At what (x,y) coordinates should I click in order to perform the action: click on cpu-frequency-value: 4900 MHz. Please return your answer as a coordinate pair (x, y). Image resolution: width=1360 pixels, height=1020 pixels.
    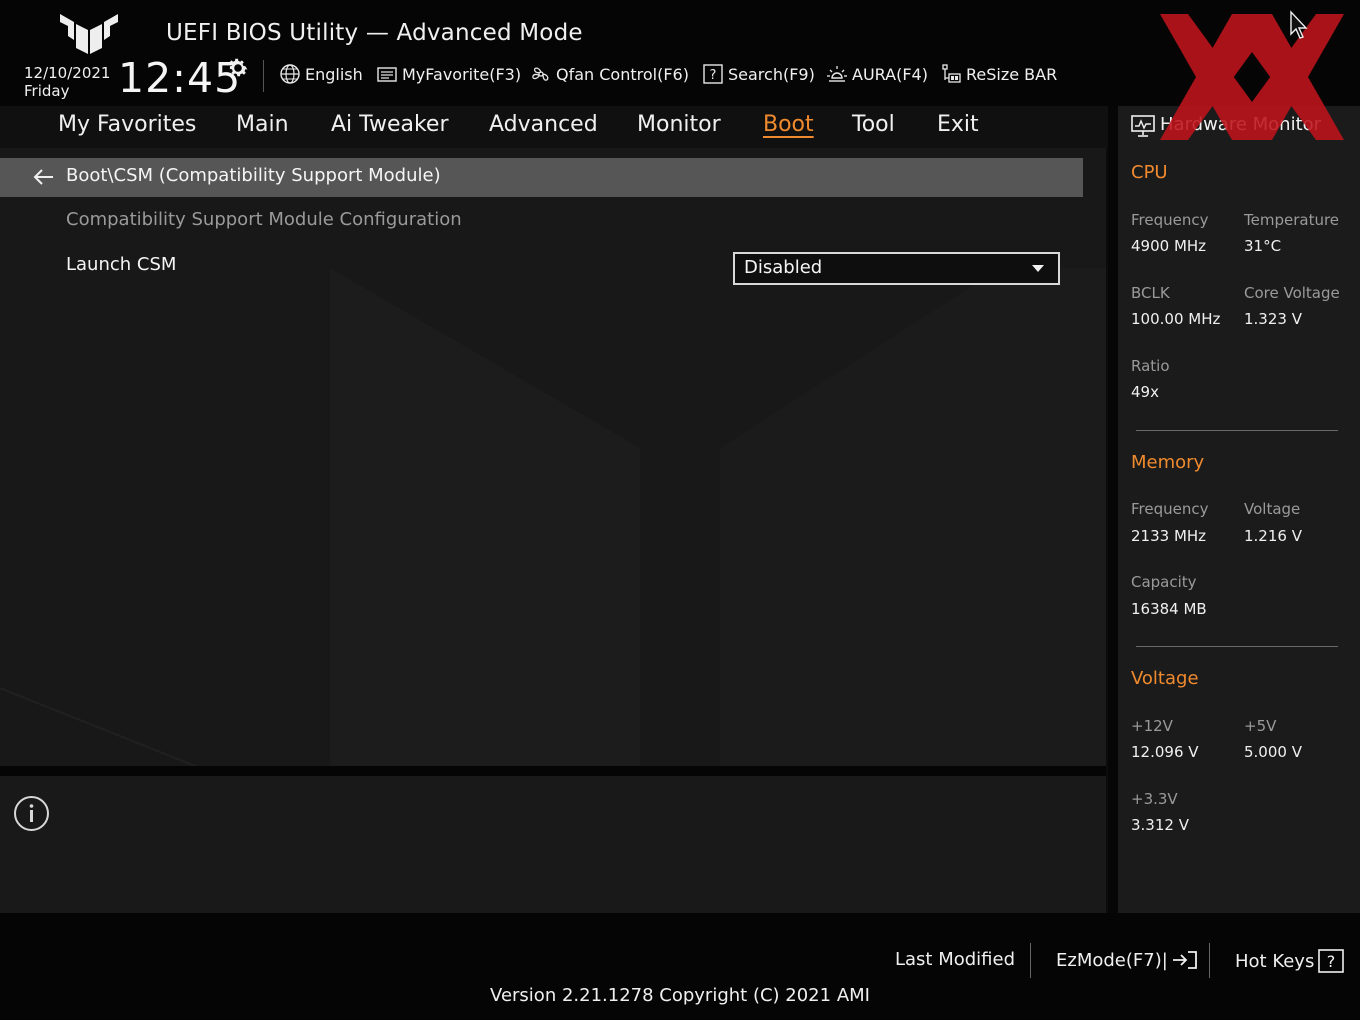
    Looking at the image, I should click on (1169, 246).